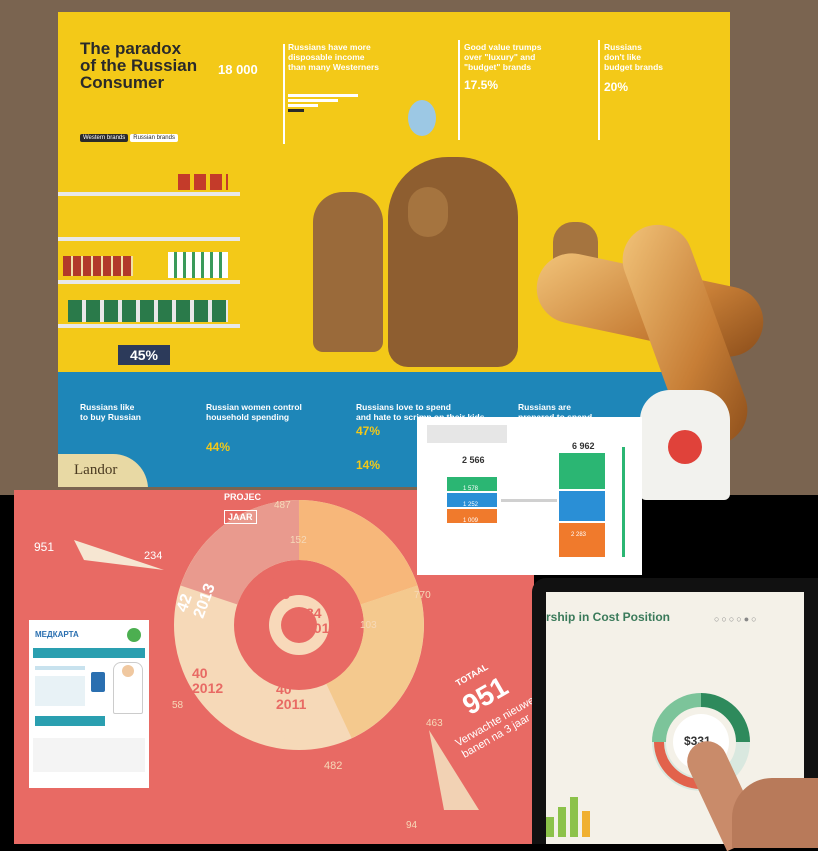 The height and width of the screenshot is (851, 818). I want to click on connector, so click(529, 500).